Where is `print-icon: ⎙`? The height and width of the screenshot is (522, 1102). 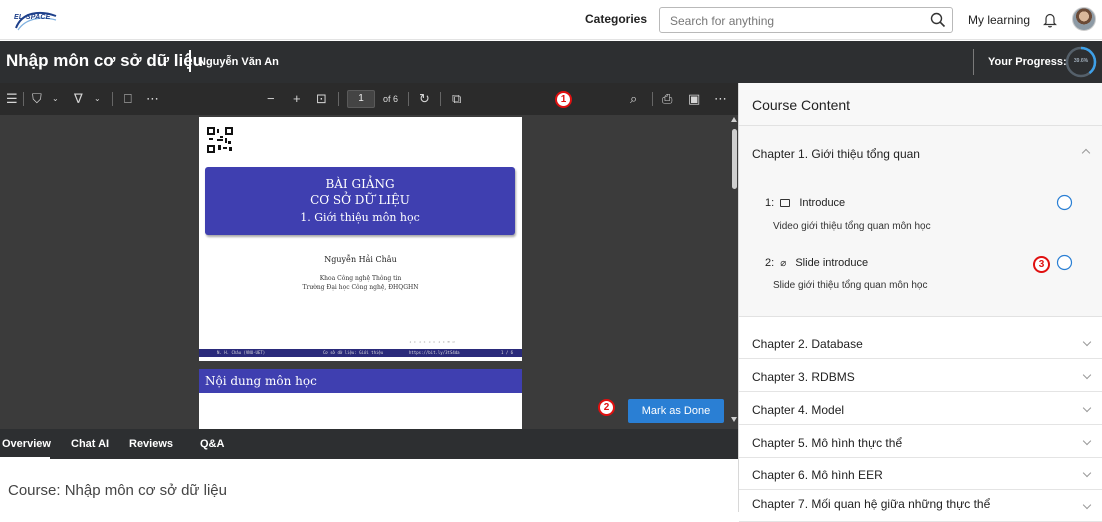
print-icon: ⎙ is located at coordinates (667, 99).